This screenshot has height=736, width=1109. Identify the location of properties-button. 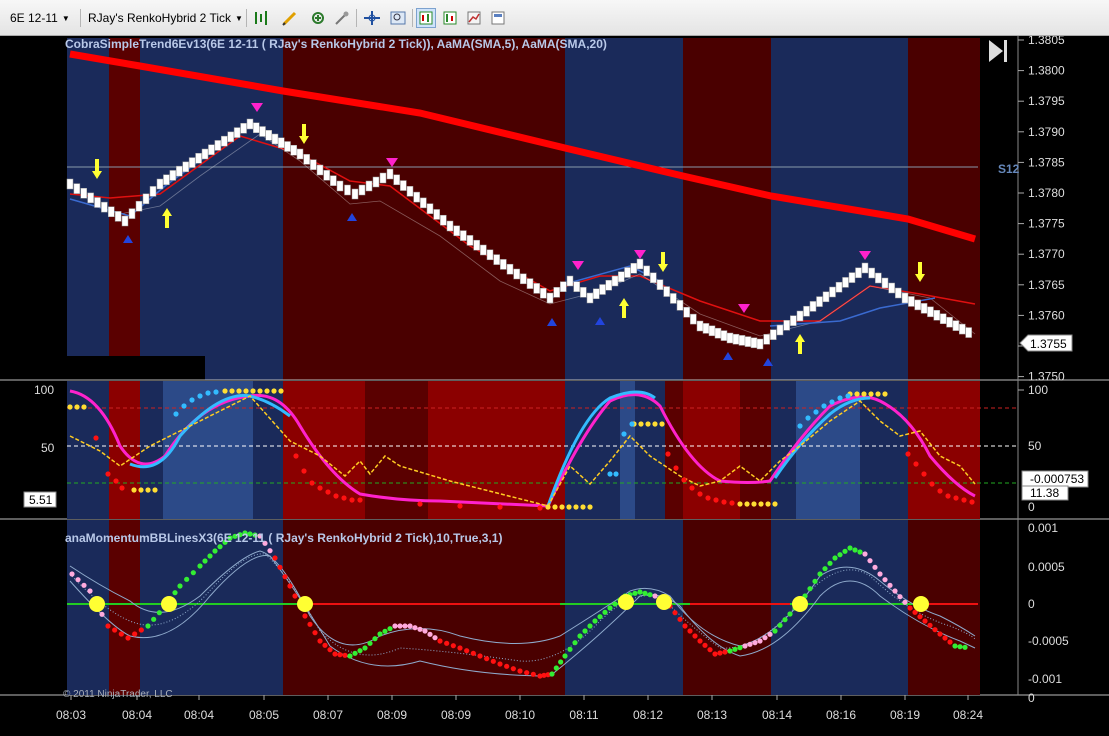
(342, 18).